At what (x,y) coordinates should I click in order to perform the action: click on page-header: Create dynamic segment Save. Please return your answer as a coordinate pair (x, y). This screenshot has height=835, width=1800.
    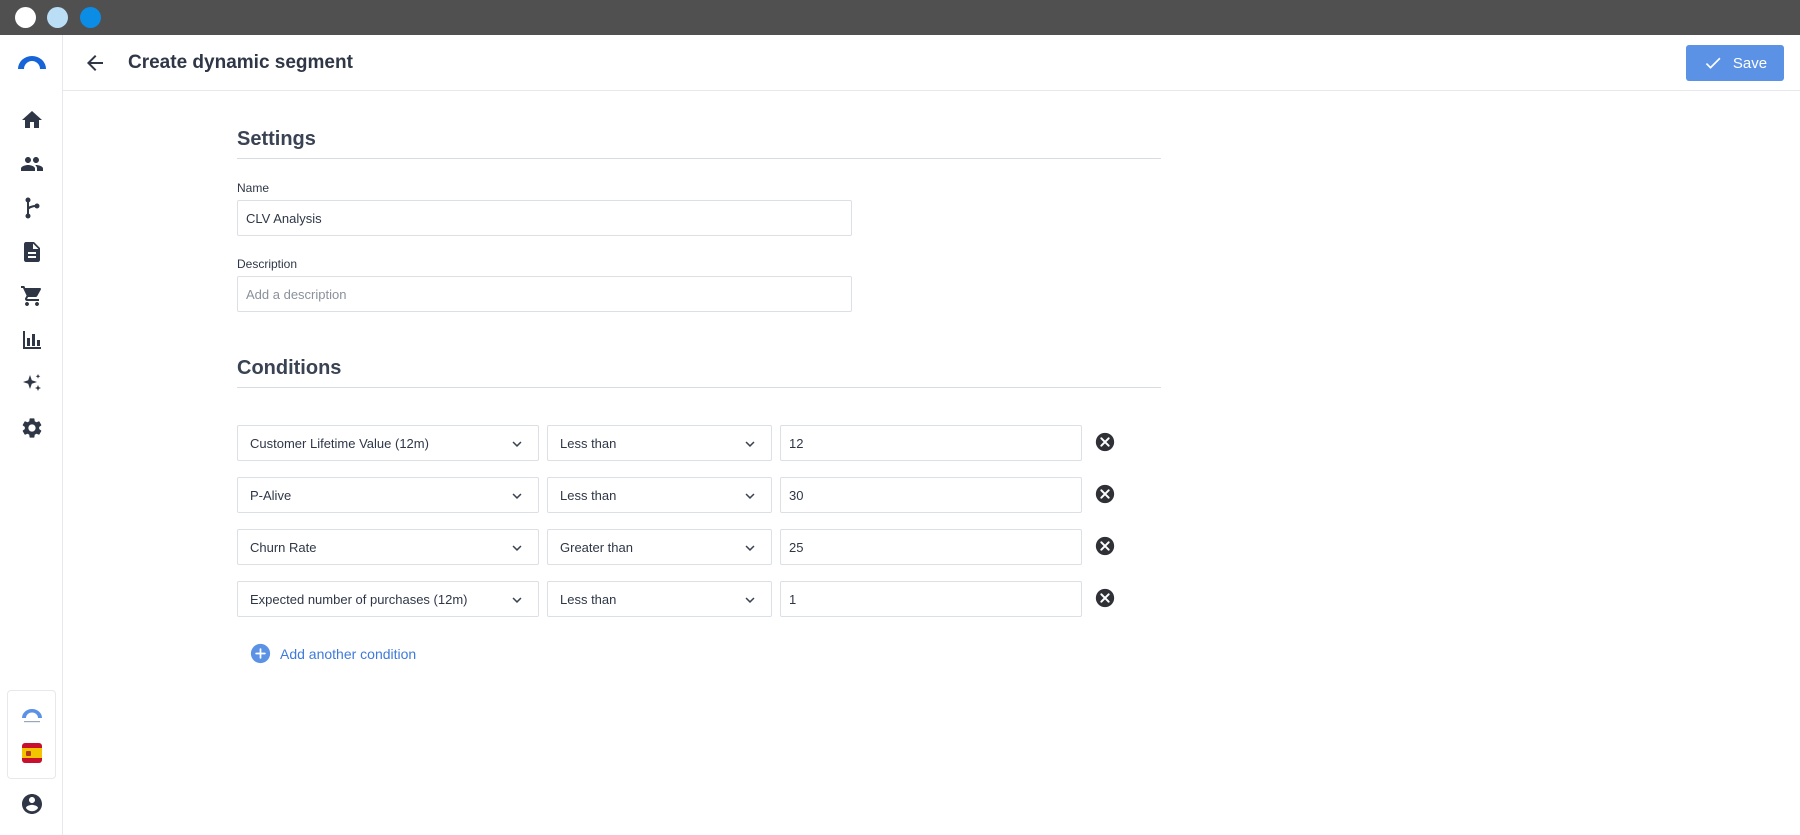
    Looking at the image, I should click on (931, 63).